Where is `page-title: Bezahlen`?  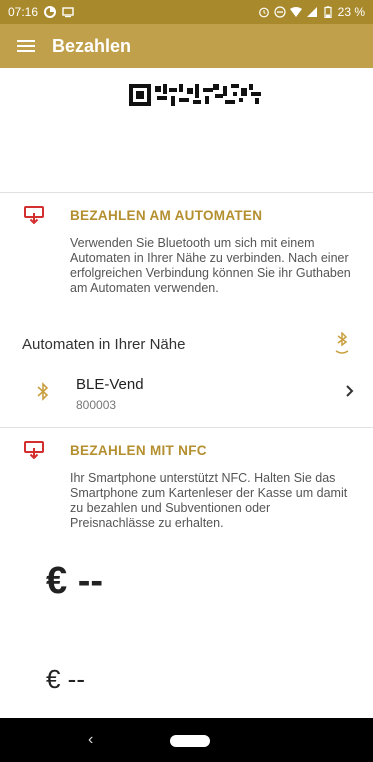 page-title: Bezahlen is located at coordinates (92, 45).